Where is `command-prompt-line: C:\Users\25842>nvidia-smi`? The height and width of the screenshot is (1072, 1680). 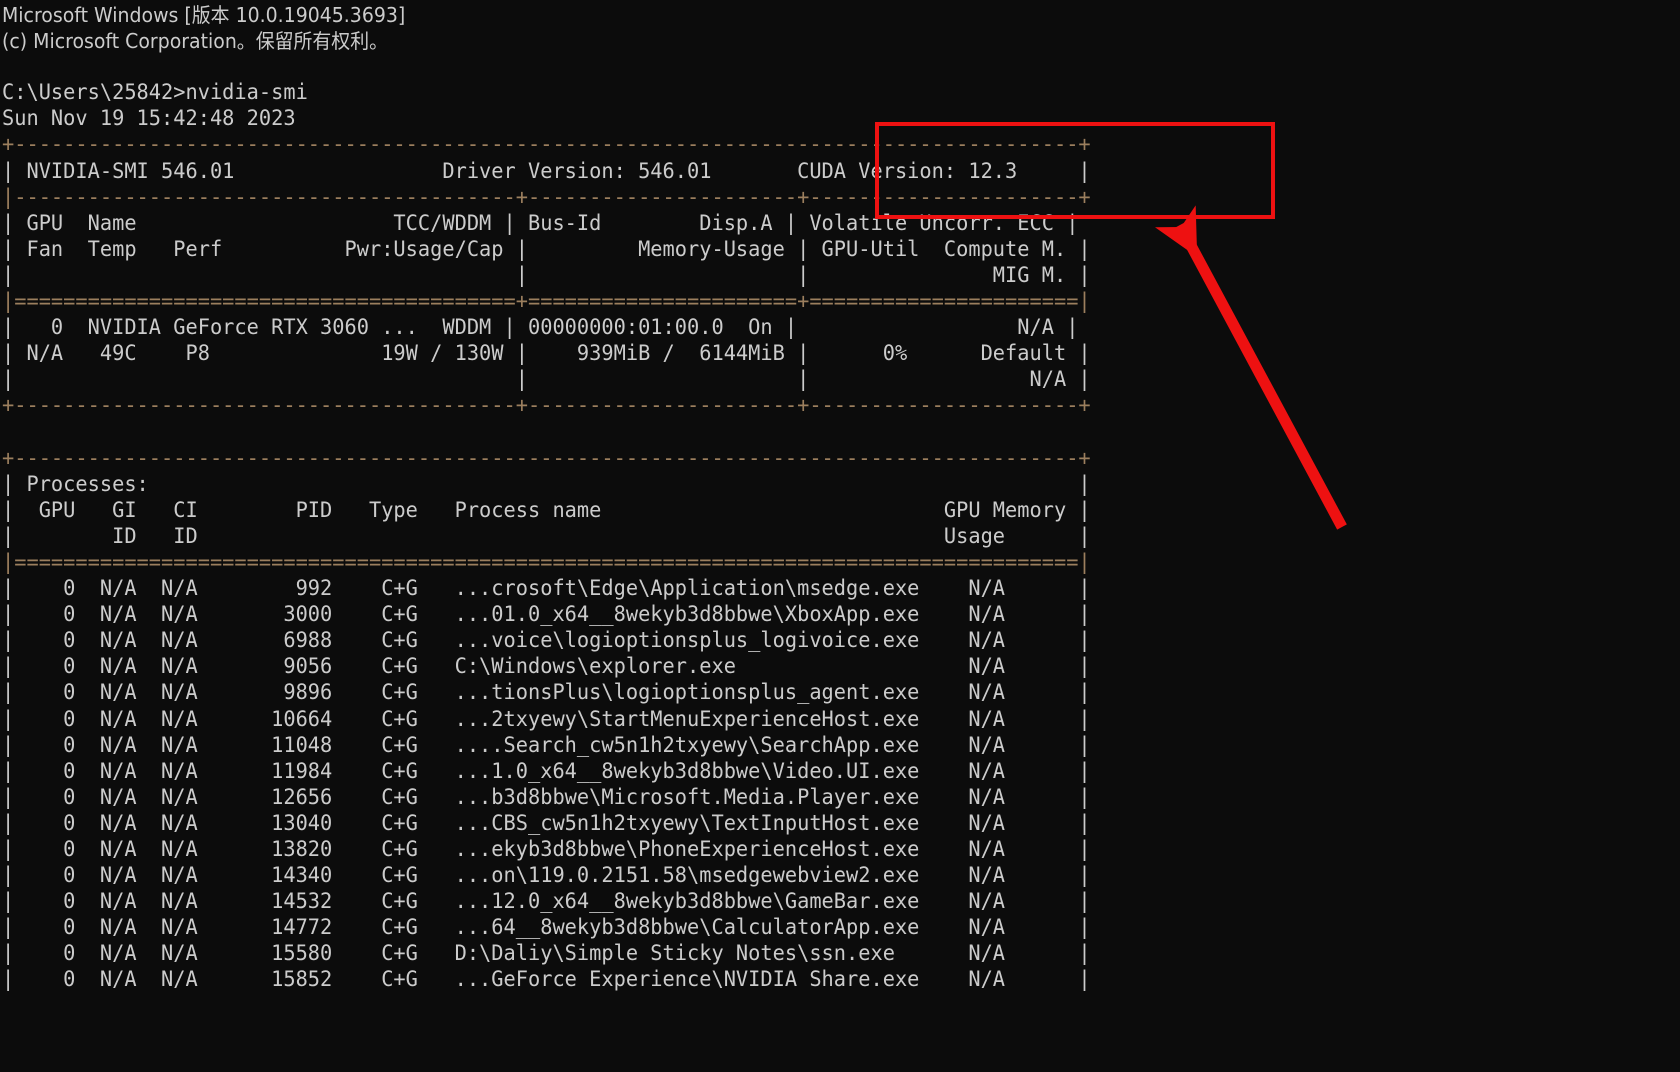 command-prompt-line: C:\Users\25842>nvidia-smi is located at coordinates (795, 93).